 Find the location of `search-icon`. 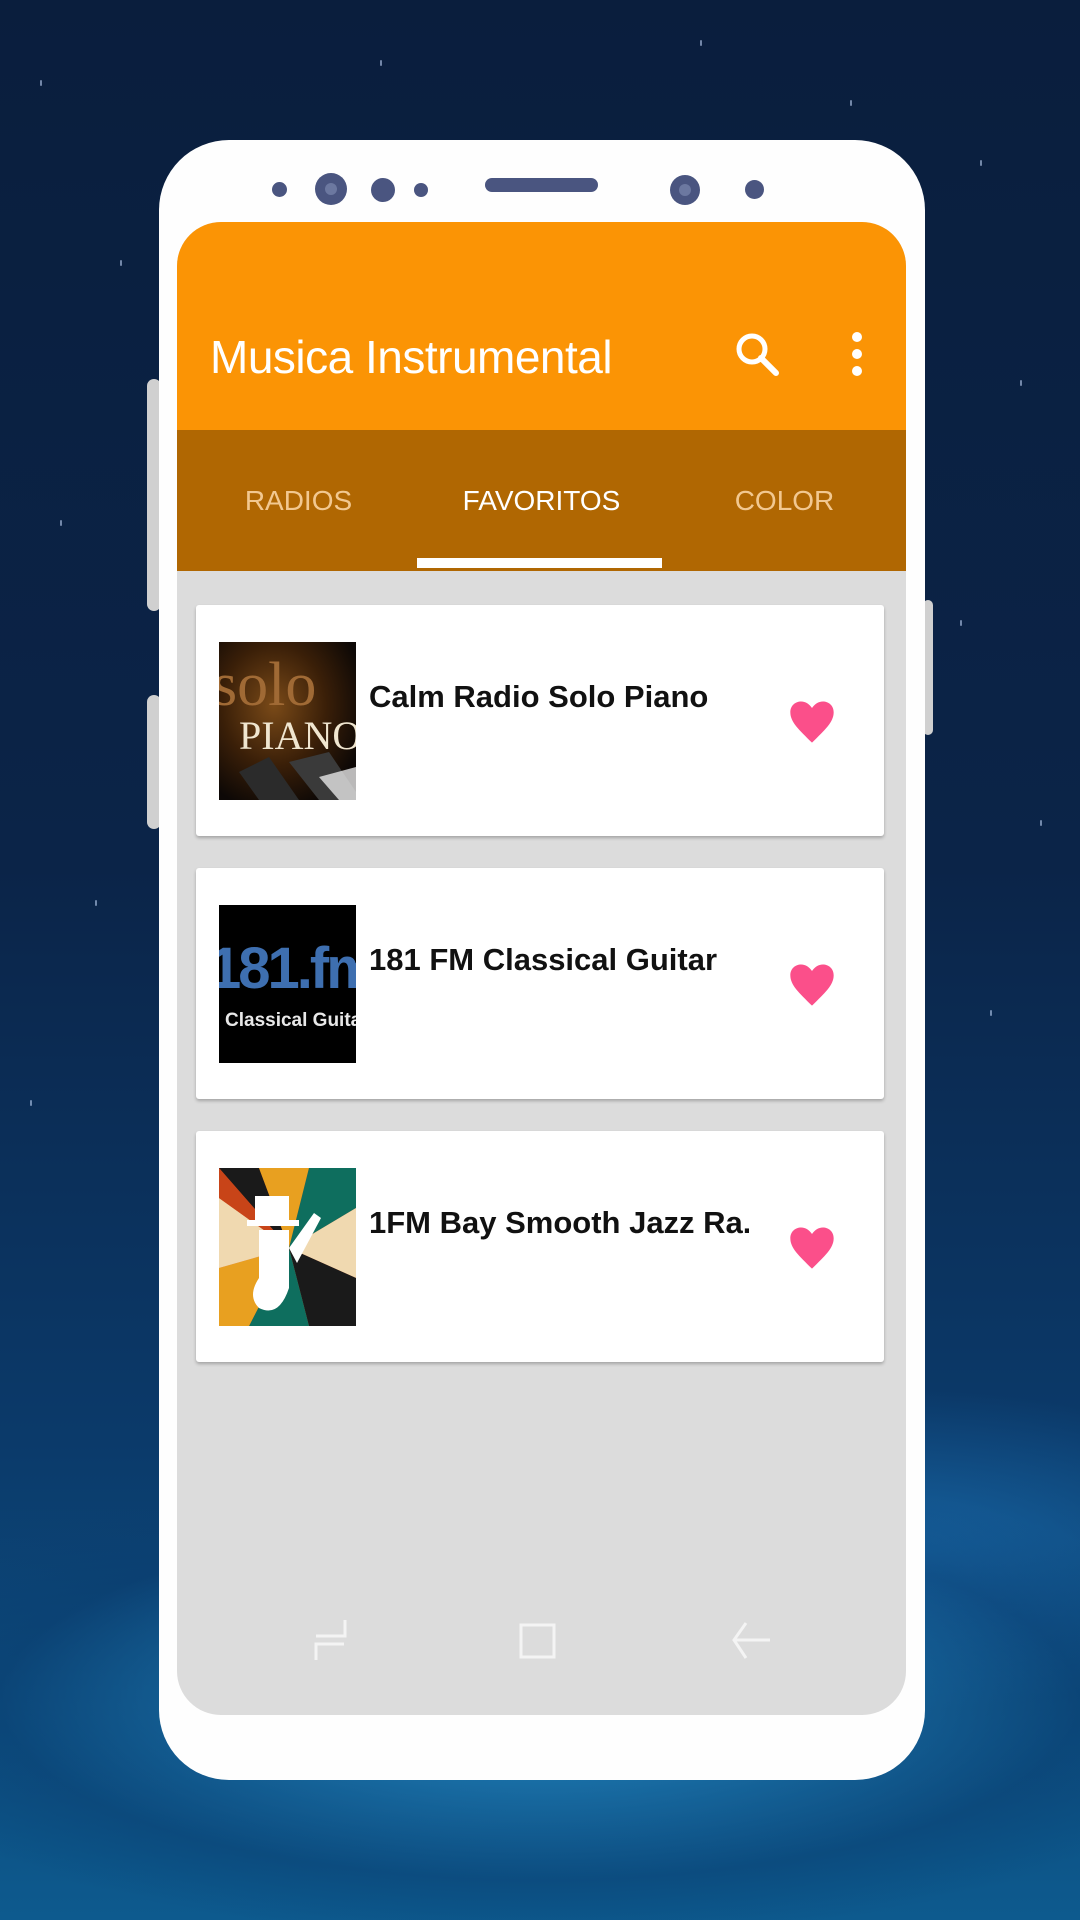

search-icon is located at coordinates (757, 354).